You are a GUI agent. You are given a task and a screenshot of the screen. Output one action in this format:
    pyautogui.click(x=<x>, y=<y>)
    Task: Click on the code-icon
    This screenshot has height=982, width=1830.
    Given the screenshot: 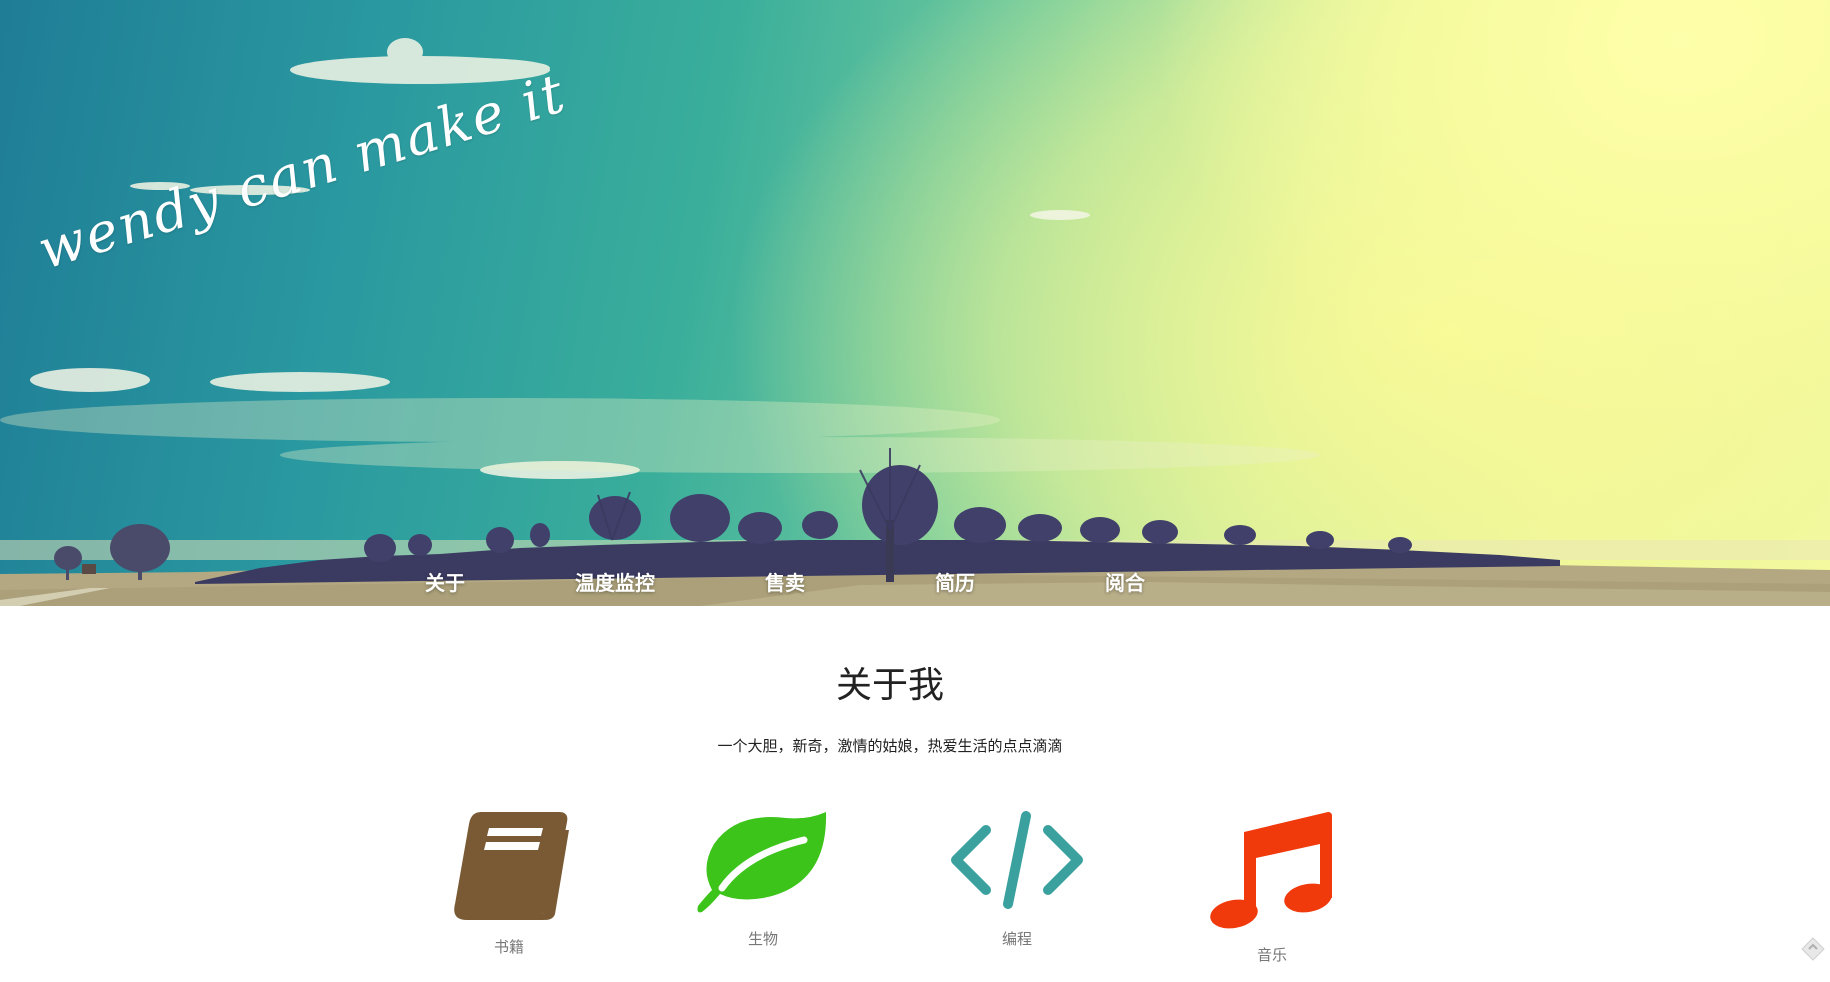 What is the action you would take?
    pyautogui.click(x=1017, y=860)
    